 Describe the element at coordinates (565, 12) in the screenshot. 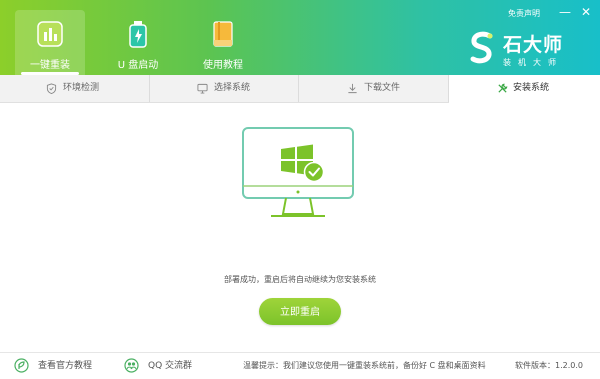

I see `minimize-button: —` at that location.